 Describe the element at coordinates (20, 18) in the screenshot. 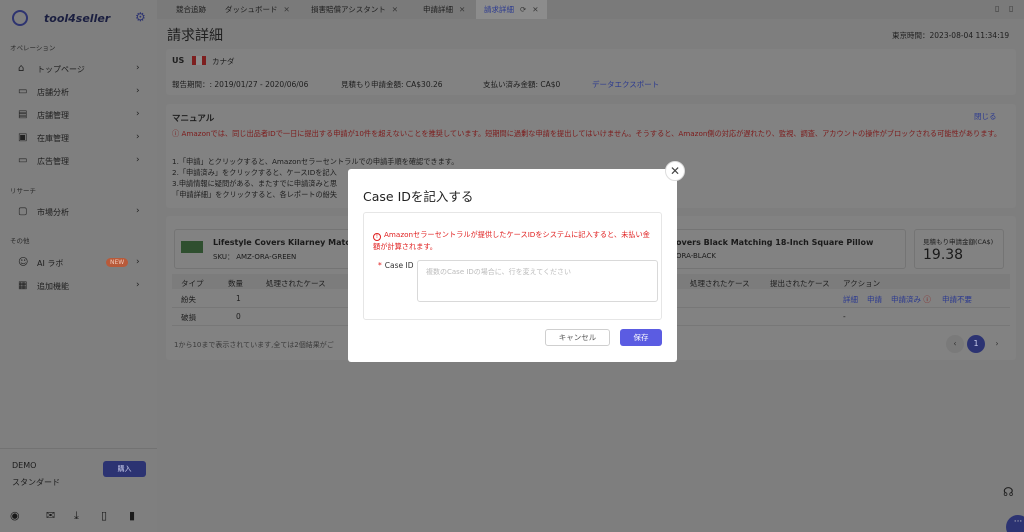

I see `logo-icon` at that location.